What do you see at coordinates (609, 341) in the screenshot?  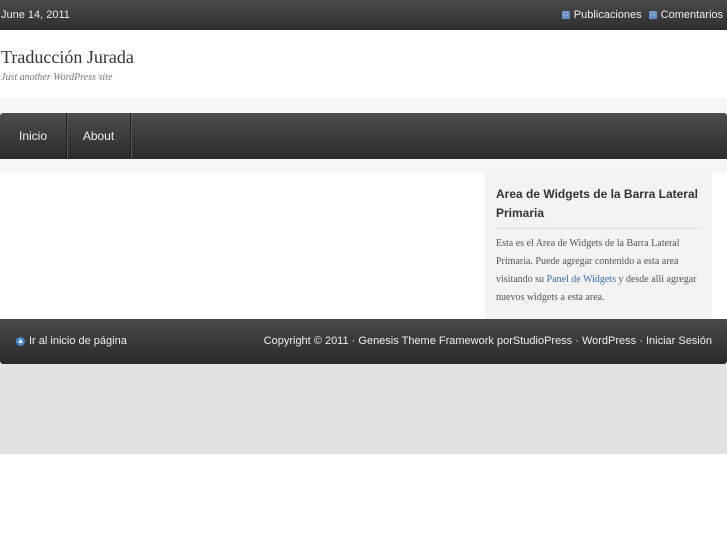 I see `wordpress-link: WordPress` at bounding box center [609, 341].